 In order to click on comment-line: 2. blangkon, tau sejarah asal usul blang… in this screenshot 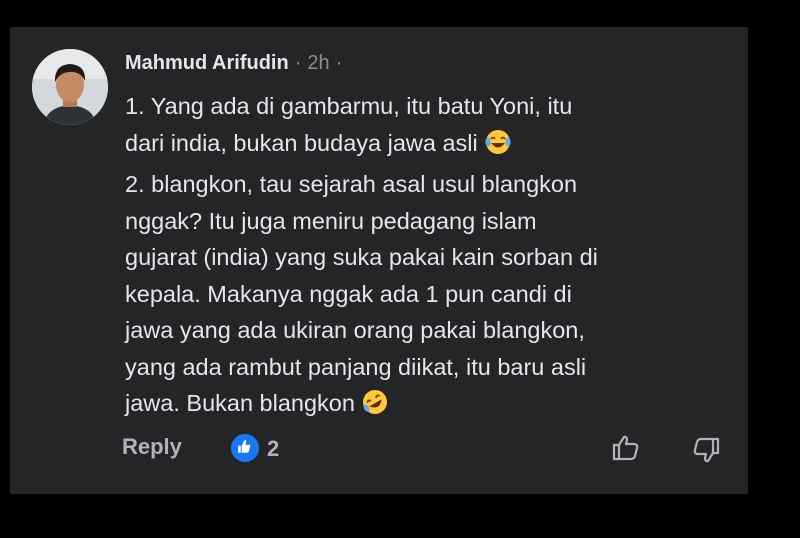, I will do `click(351, 184)`.